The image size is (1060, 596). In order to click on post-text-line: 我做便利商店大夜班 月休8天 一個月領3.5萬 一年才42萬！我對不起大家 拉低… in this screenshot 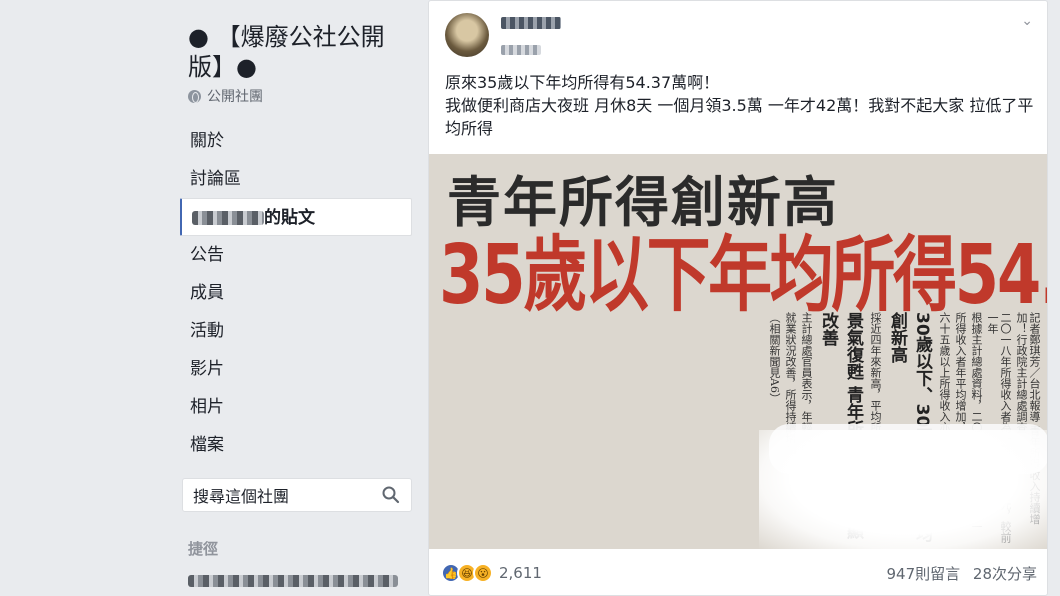, I will do `click(739, 117)`.